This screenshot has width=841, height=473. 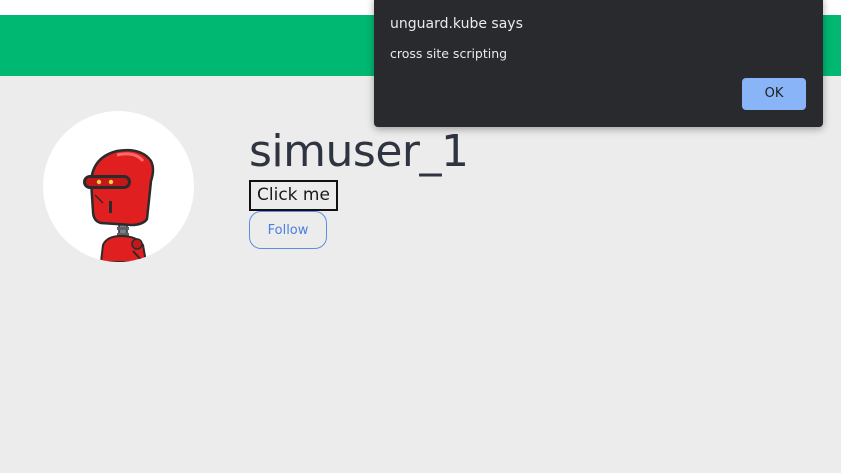 What do you see at coordinates (456, 24) in the screenshot?
I see `dialog-title: unguard.kube says` at bounding box center [456, 24].